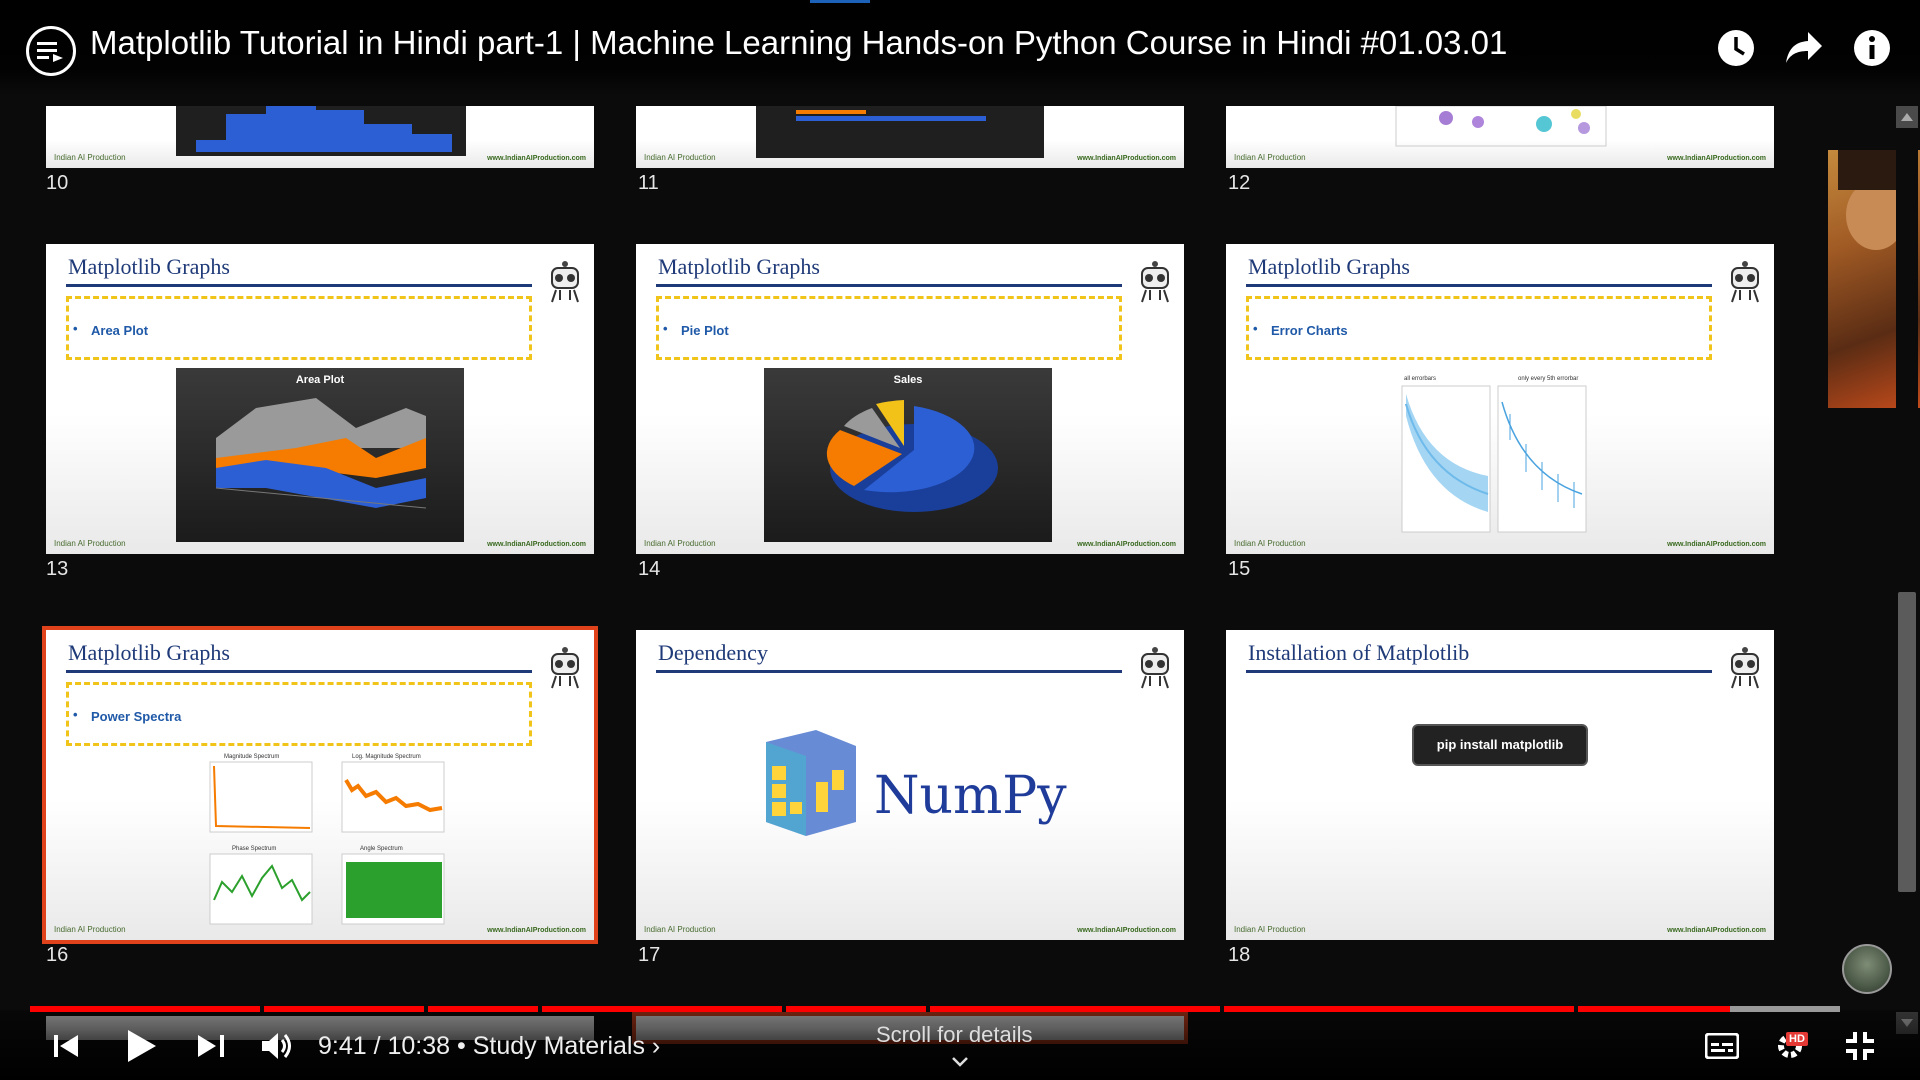  What do you see at coordinates (211, 1046) in the screenshot?
I see `next-icon` at bounding box center [211, 1046].